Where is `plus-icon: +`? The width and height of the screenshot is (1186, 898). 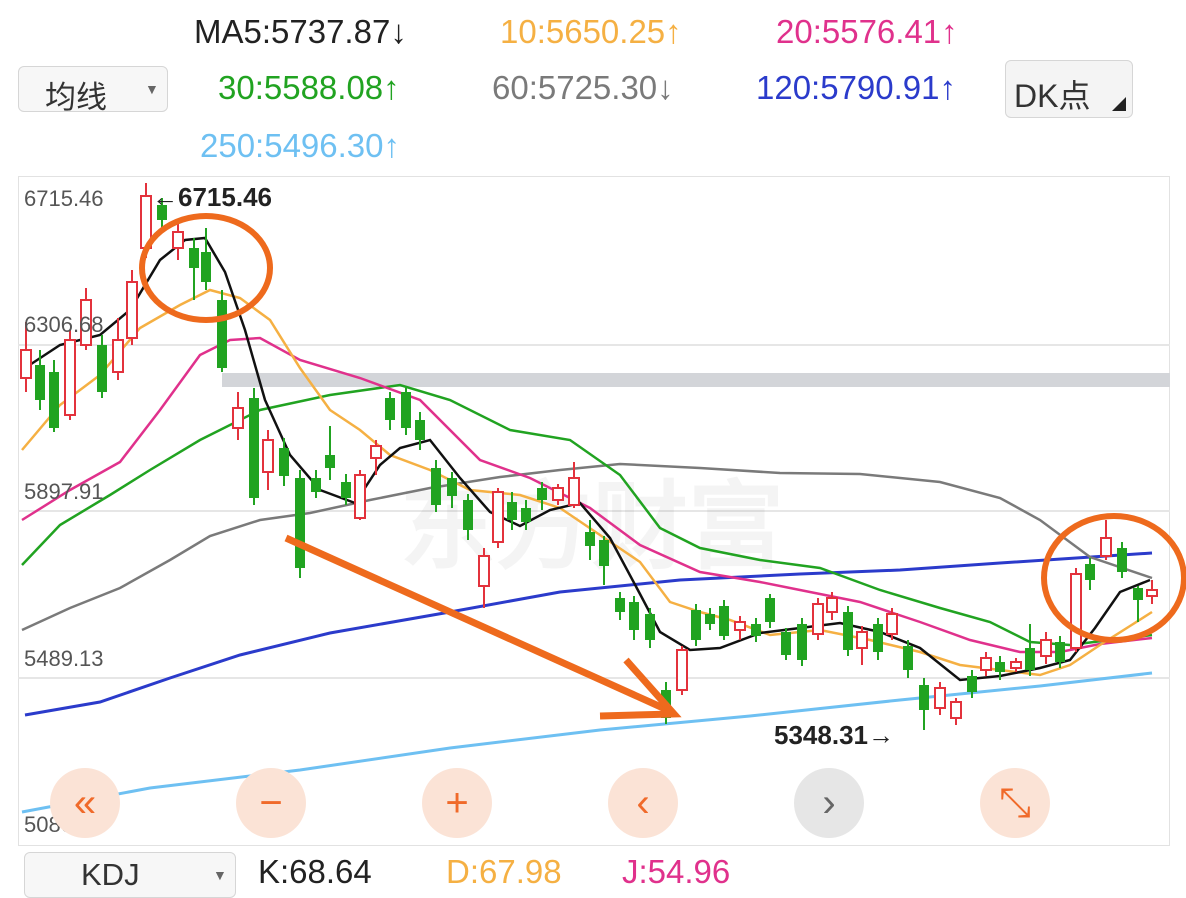 plus-icon: + is located at coordinates (457, 802).